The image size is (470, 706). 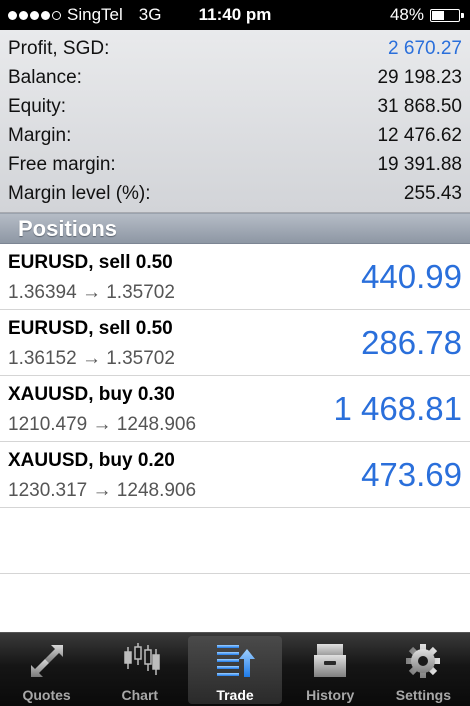 I want to click on settings-icon, so click(x=423, y=661).